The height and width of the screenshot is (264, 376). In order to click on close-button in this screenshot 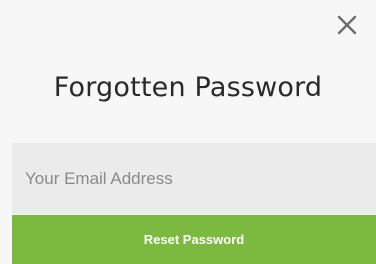, I will do `click(347, 25)`.